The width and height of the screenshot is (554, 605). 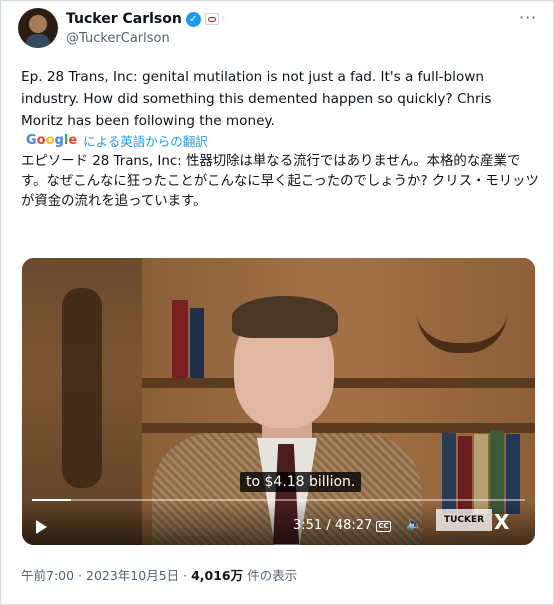 What do you see at coordinates (52, 500) in the screenshot?
I see `video-progress-fill` at bounding box center [52, 500].